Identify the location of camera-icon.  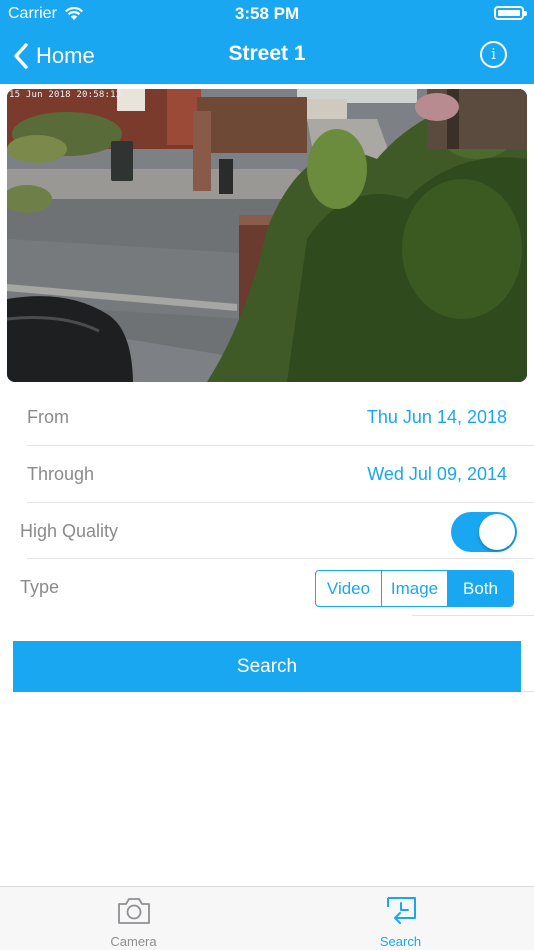
(133, 911).